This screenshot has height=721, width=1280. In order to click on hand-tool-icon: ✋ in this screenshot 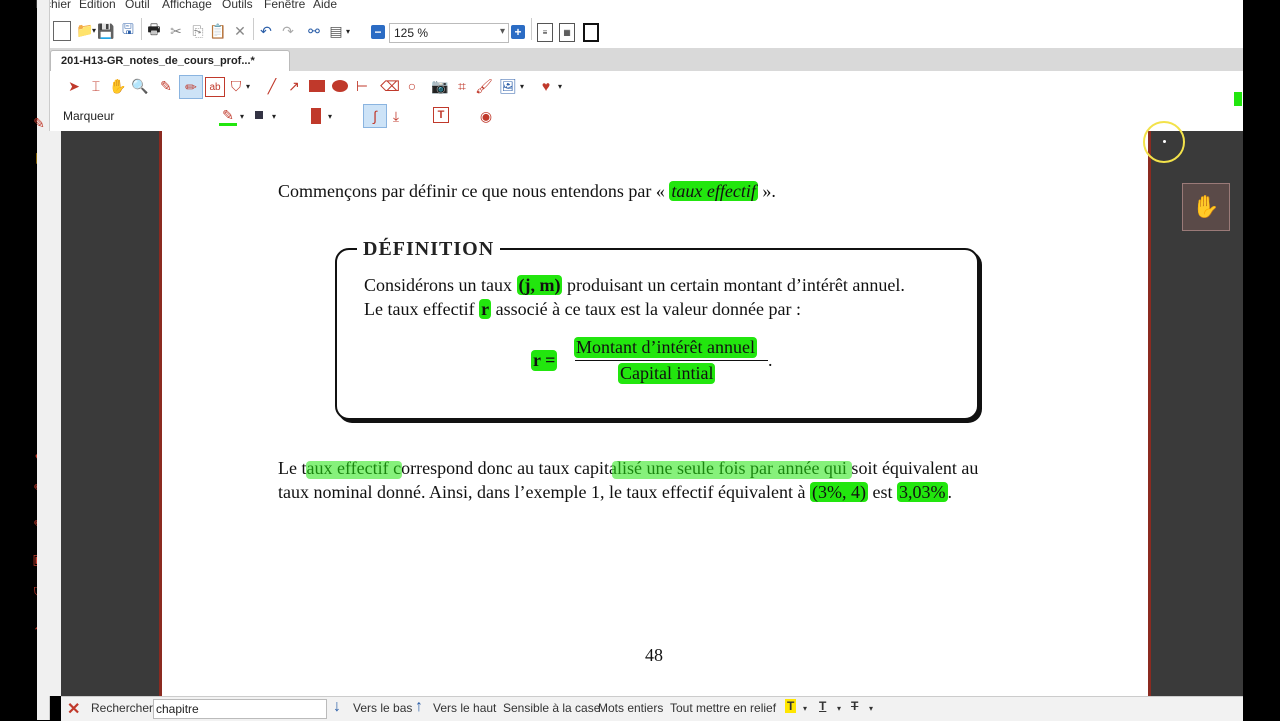, I will do `click(118, 86)`.